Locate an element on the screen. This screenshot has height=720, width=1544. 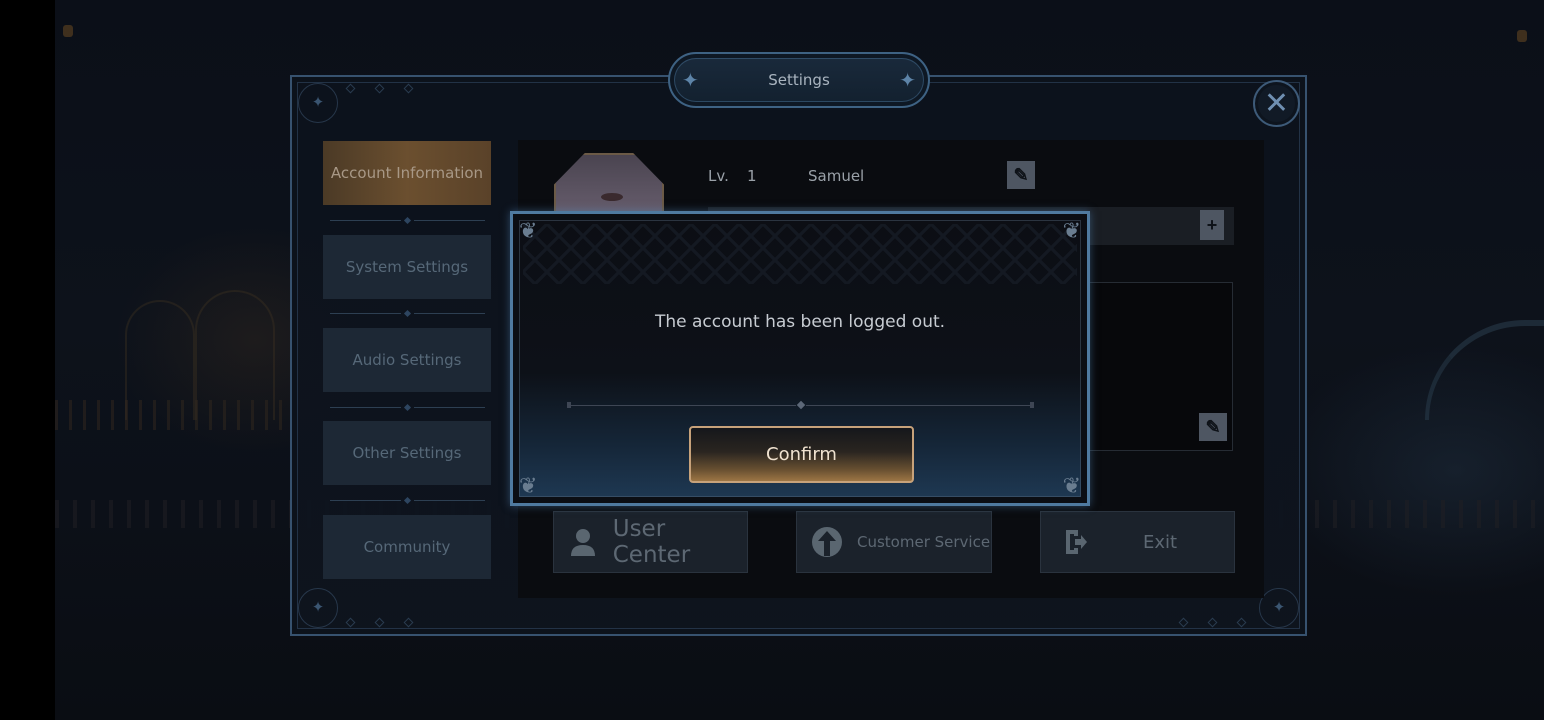
confirm-button: Confirm is located at coordinates (801, 454).